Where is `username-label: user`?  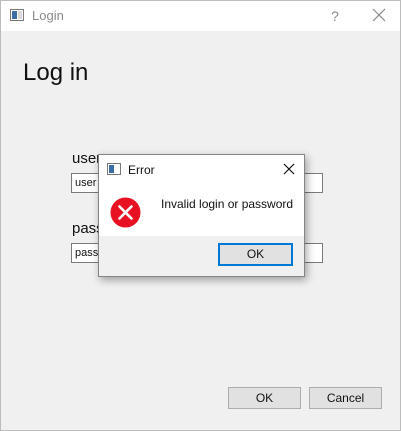
username-label: user is located at coordinates (87, 158).